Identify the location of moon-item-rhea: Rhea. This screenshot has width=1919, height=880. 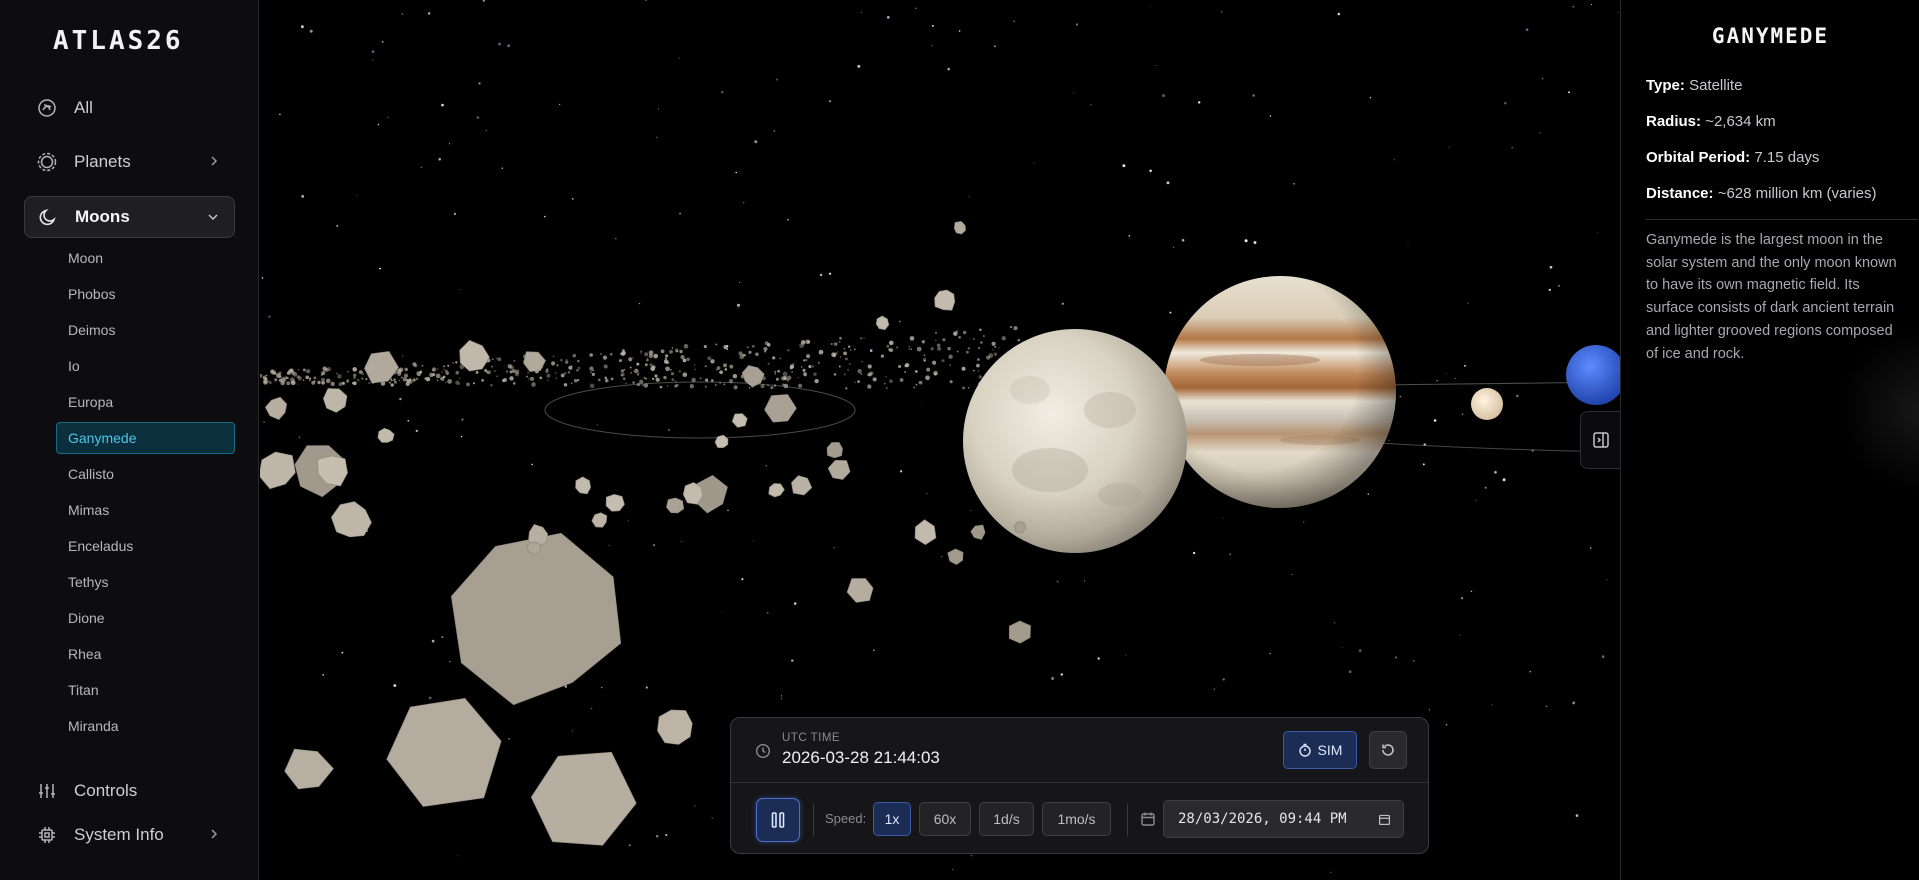
(145, 654).